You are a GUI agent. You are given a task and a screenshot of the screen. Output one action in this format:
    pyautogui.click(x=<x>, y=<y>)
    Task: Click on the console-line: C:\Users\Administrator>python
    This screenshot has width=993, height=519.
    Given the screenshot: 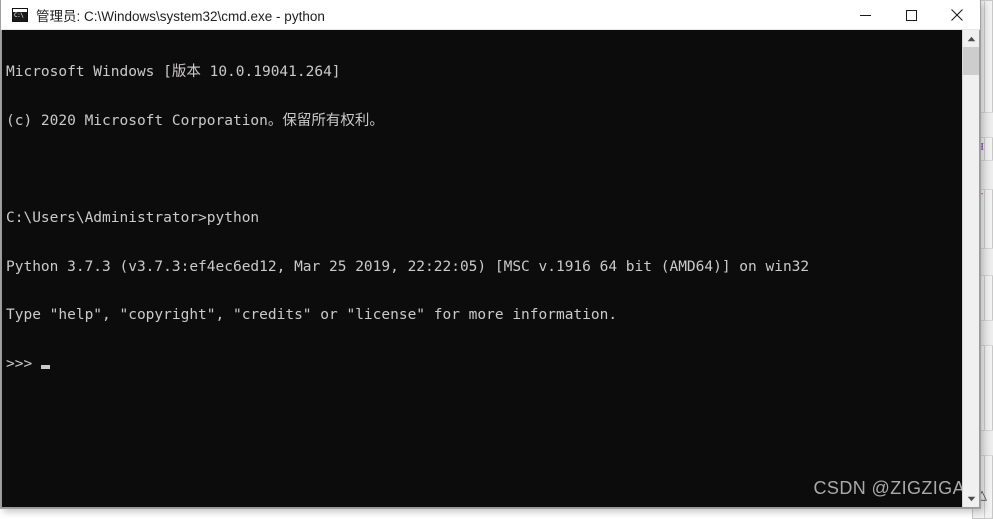 What is the action you would take?
    pyautogui.click(x=133, y=218)
    